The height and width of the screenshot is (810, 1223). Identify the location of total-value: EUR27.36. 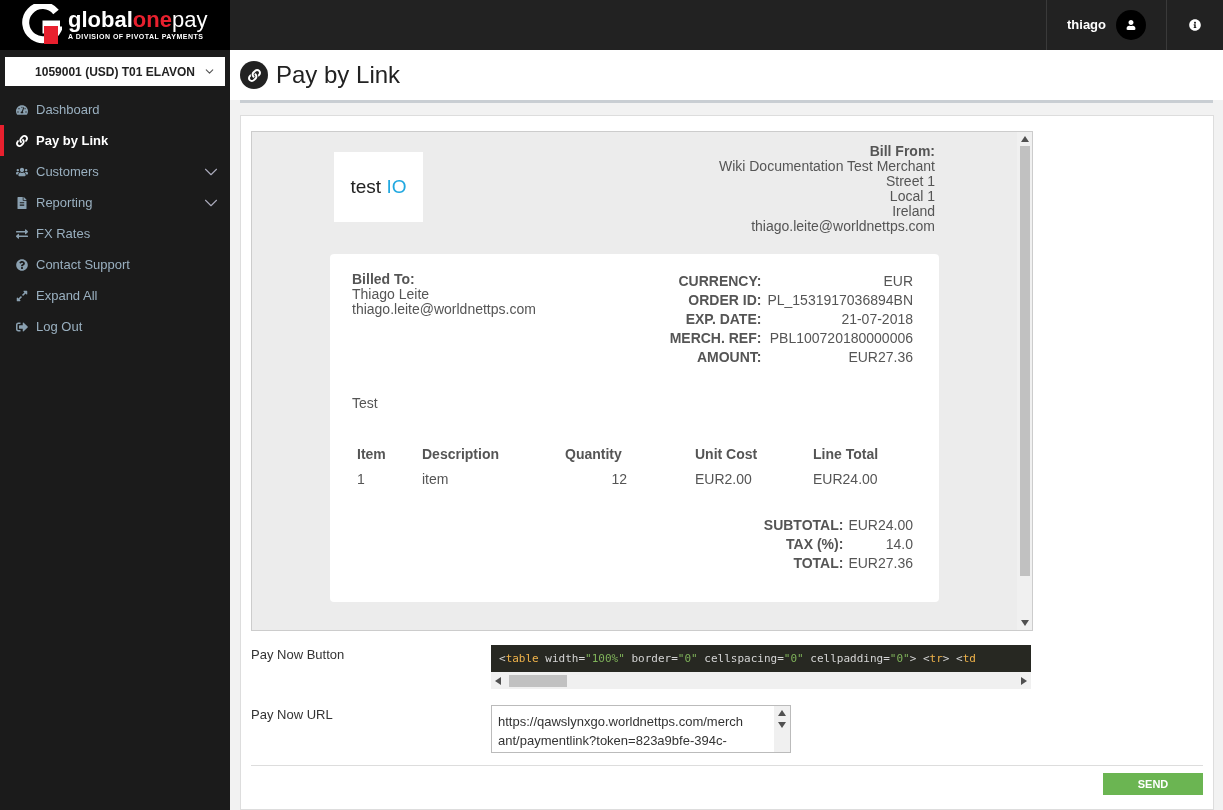
(880, 563).